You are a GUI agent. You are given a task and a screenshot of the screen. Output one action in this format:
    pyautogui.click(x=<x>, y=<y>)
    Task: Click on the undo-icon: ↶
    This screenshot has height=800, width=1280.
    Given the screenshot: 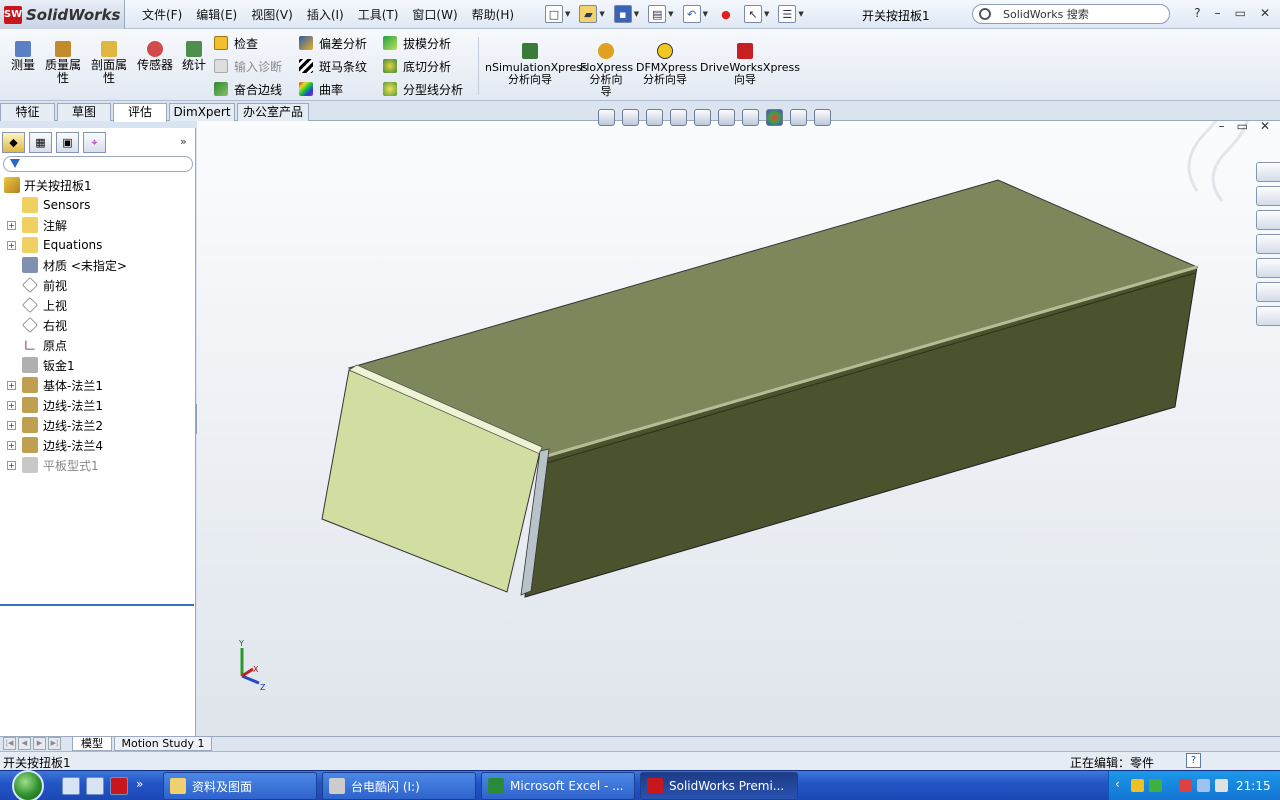 What is the action you would take?
    pyautogui.click(x=691, y=14)
    